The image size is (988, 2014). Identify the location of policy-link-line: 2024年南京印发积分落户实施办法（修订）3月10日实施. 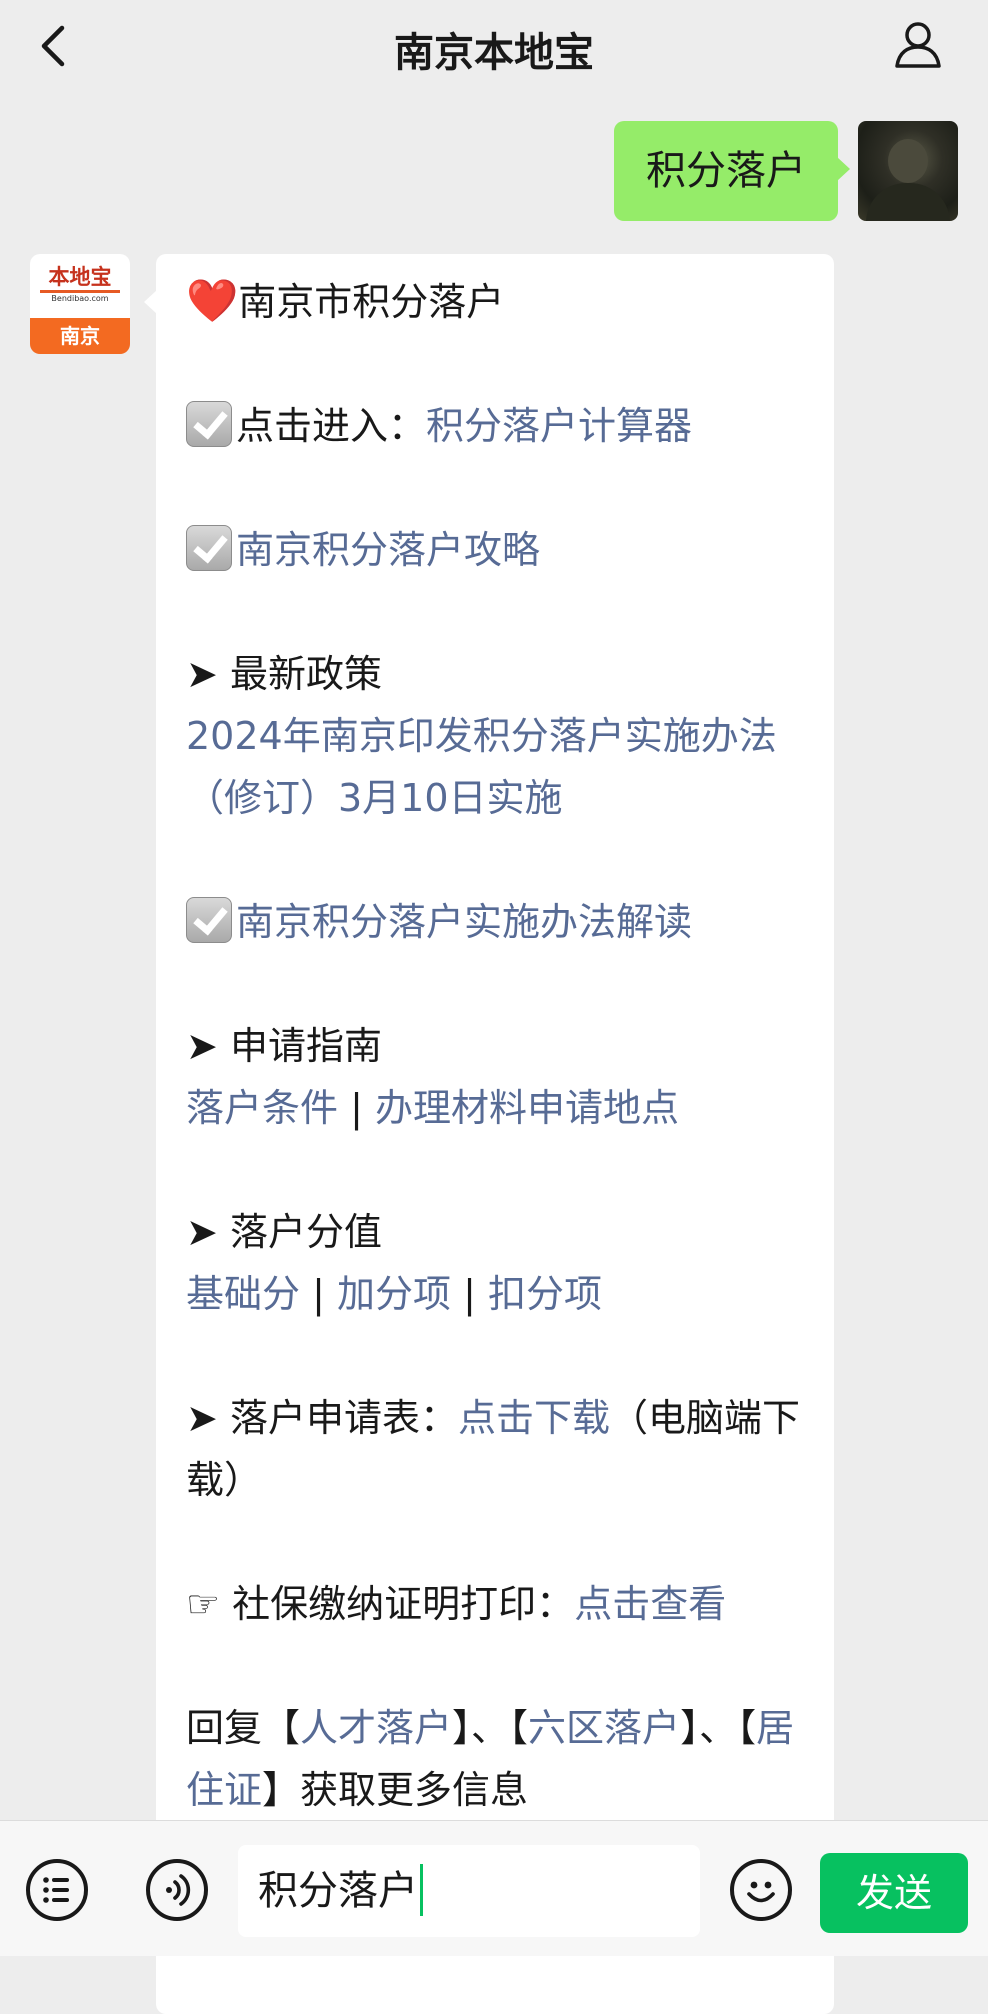
(501, 767).